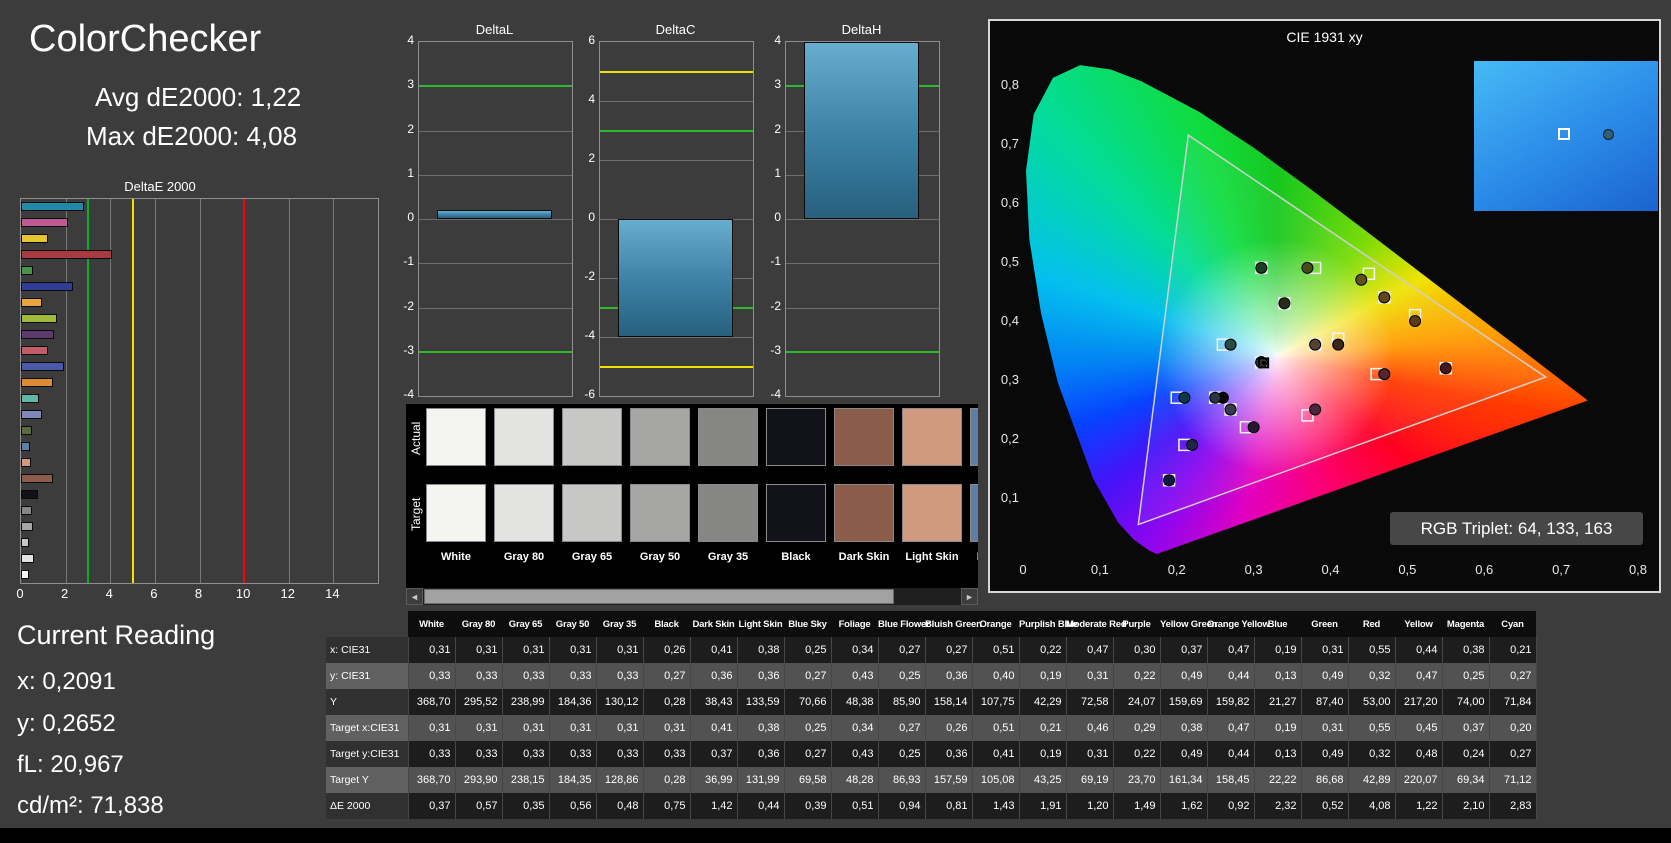 The height and width of the screenshot is (843, 1671). I want to click on y-axis-tick: -3, so click(775, 349).